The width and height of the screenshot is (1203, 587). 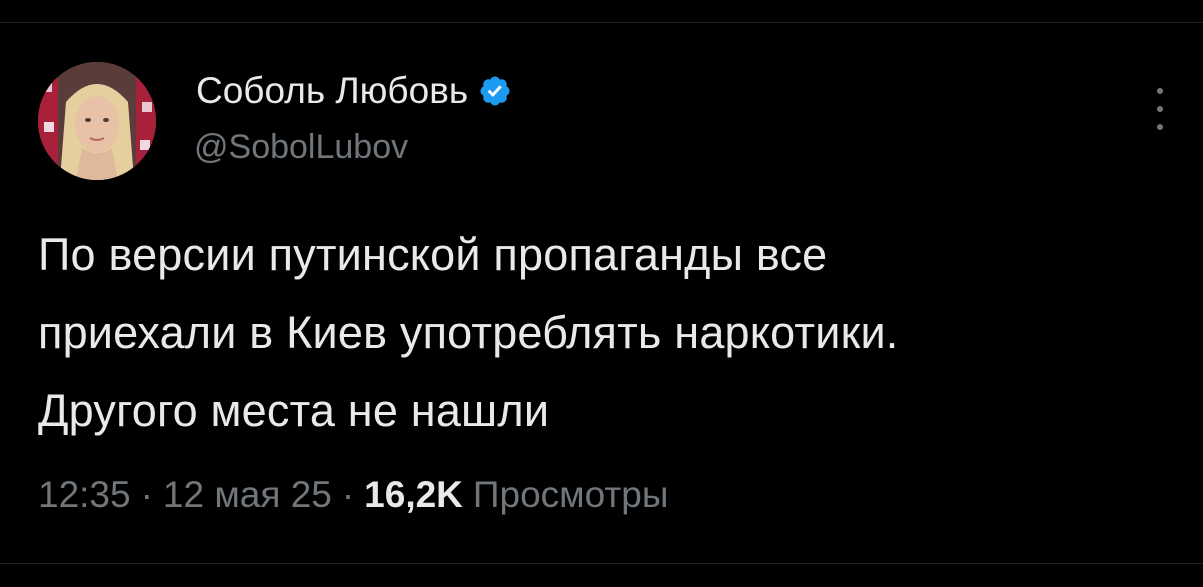 I want to click on more-options-button, so click(x=1160, y=109).